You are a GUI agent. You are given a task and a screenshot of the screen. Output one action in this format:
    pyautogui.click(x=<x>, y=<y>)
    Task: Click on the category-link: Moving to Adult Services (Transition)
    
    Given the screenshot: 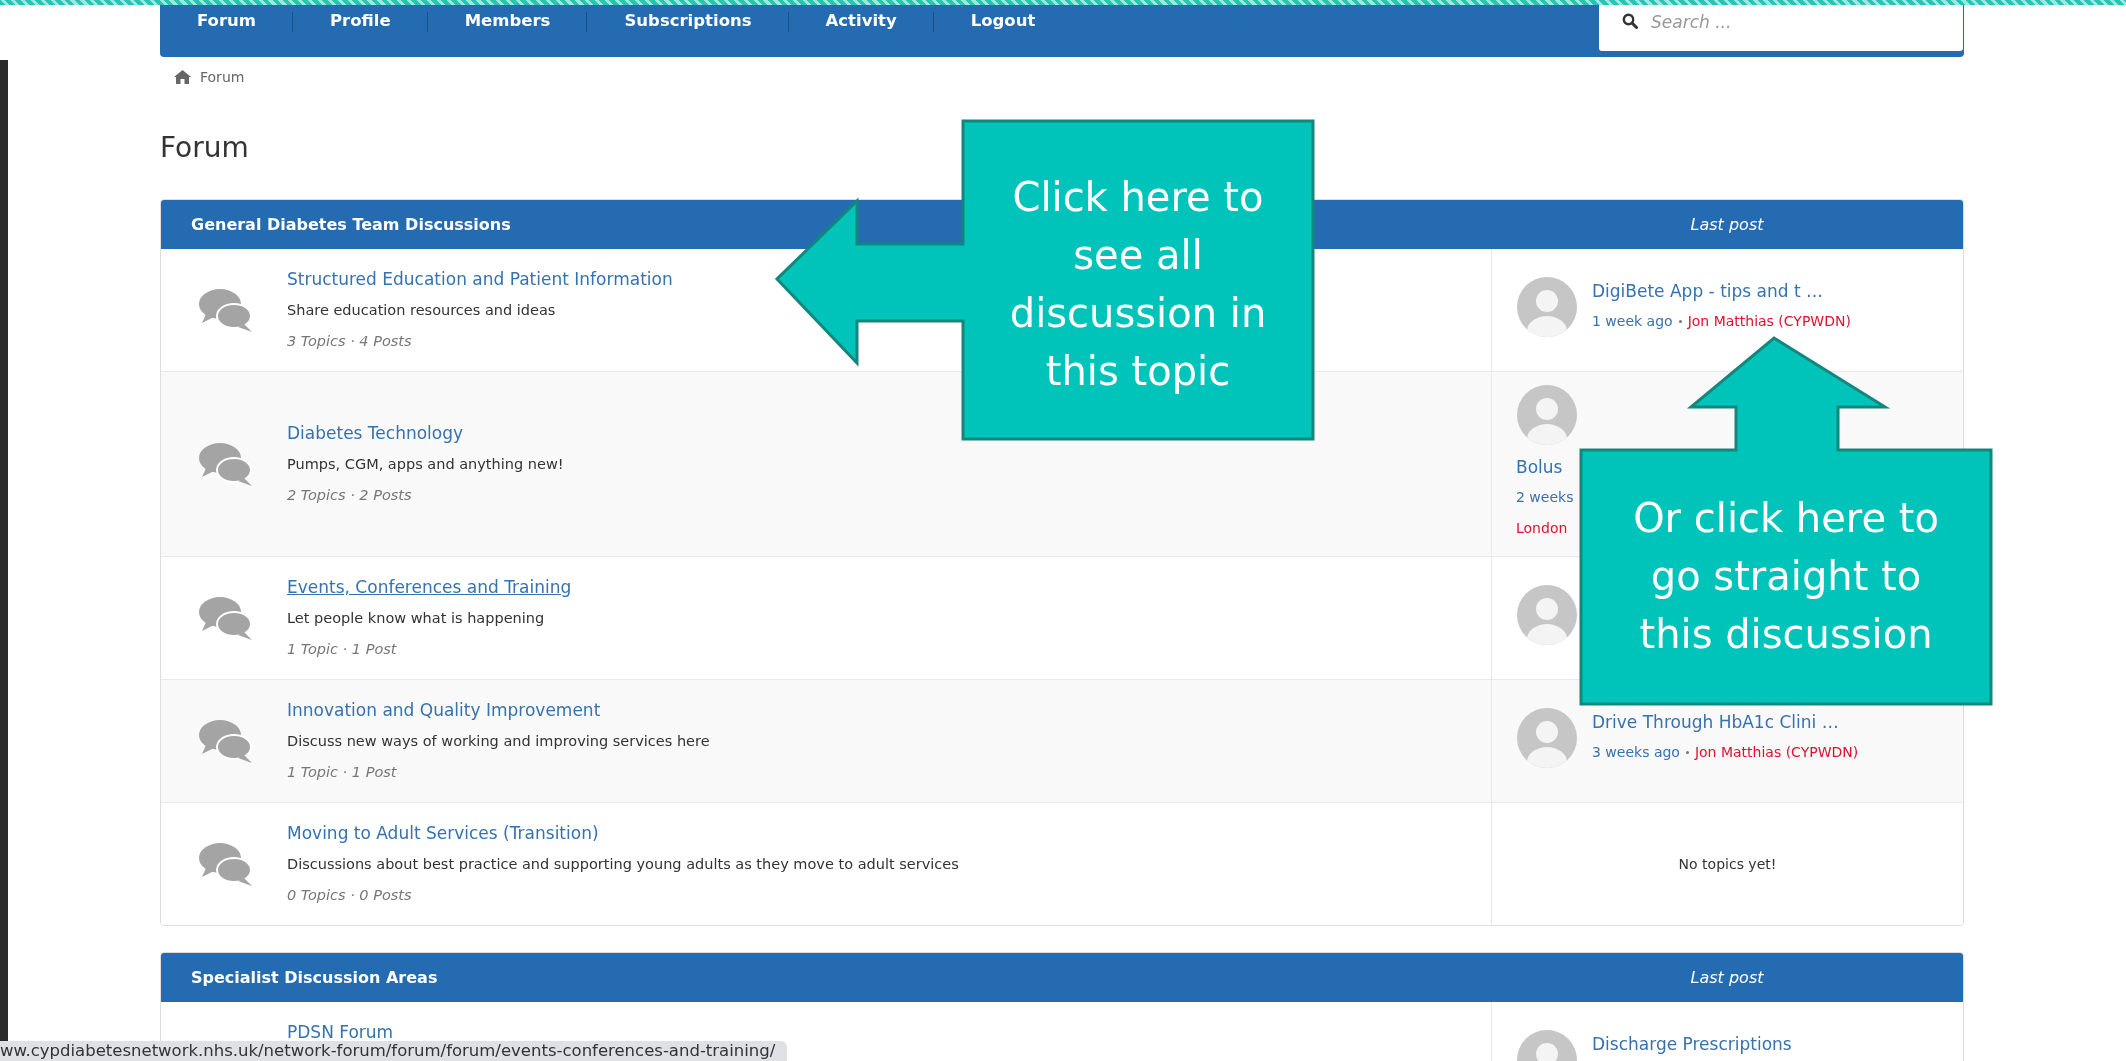 What is the action you would take?
    pyautogui.click(x=443, y=832)
    